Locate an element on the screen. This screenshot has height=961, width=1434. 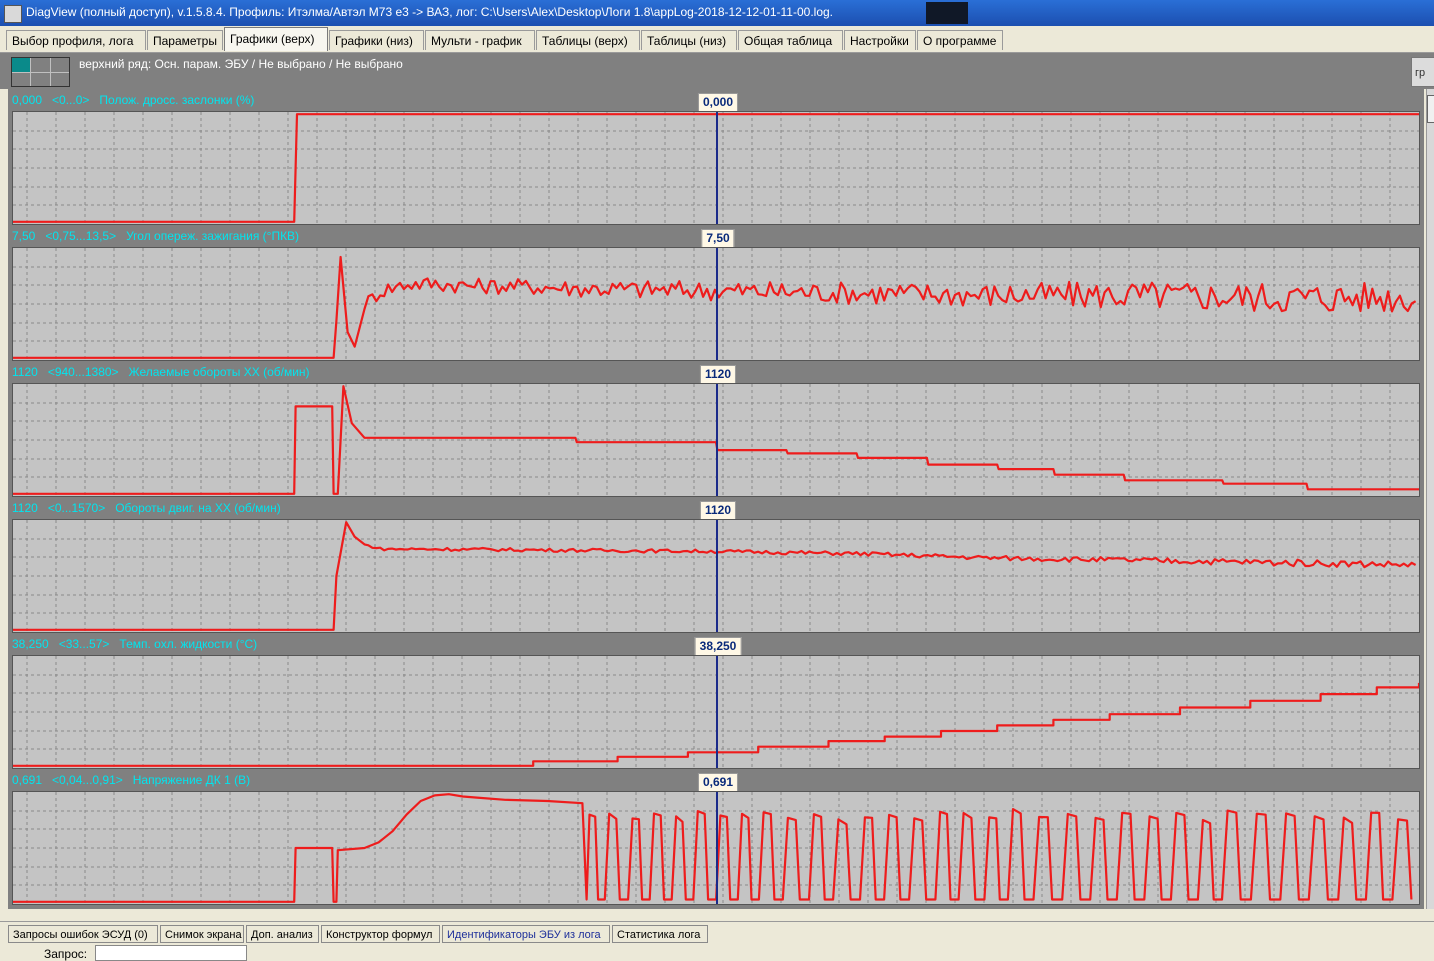
panel-title: 0,000 <0...0> Полож. дросс. заслонки (%) is located at coordinates (133, 100).